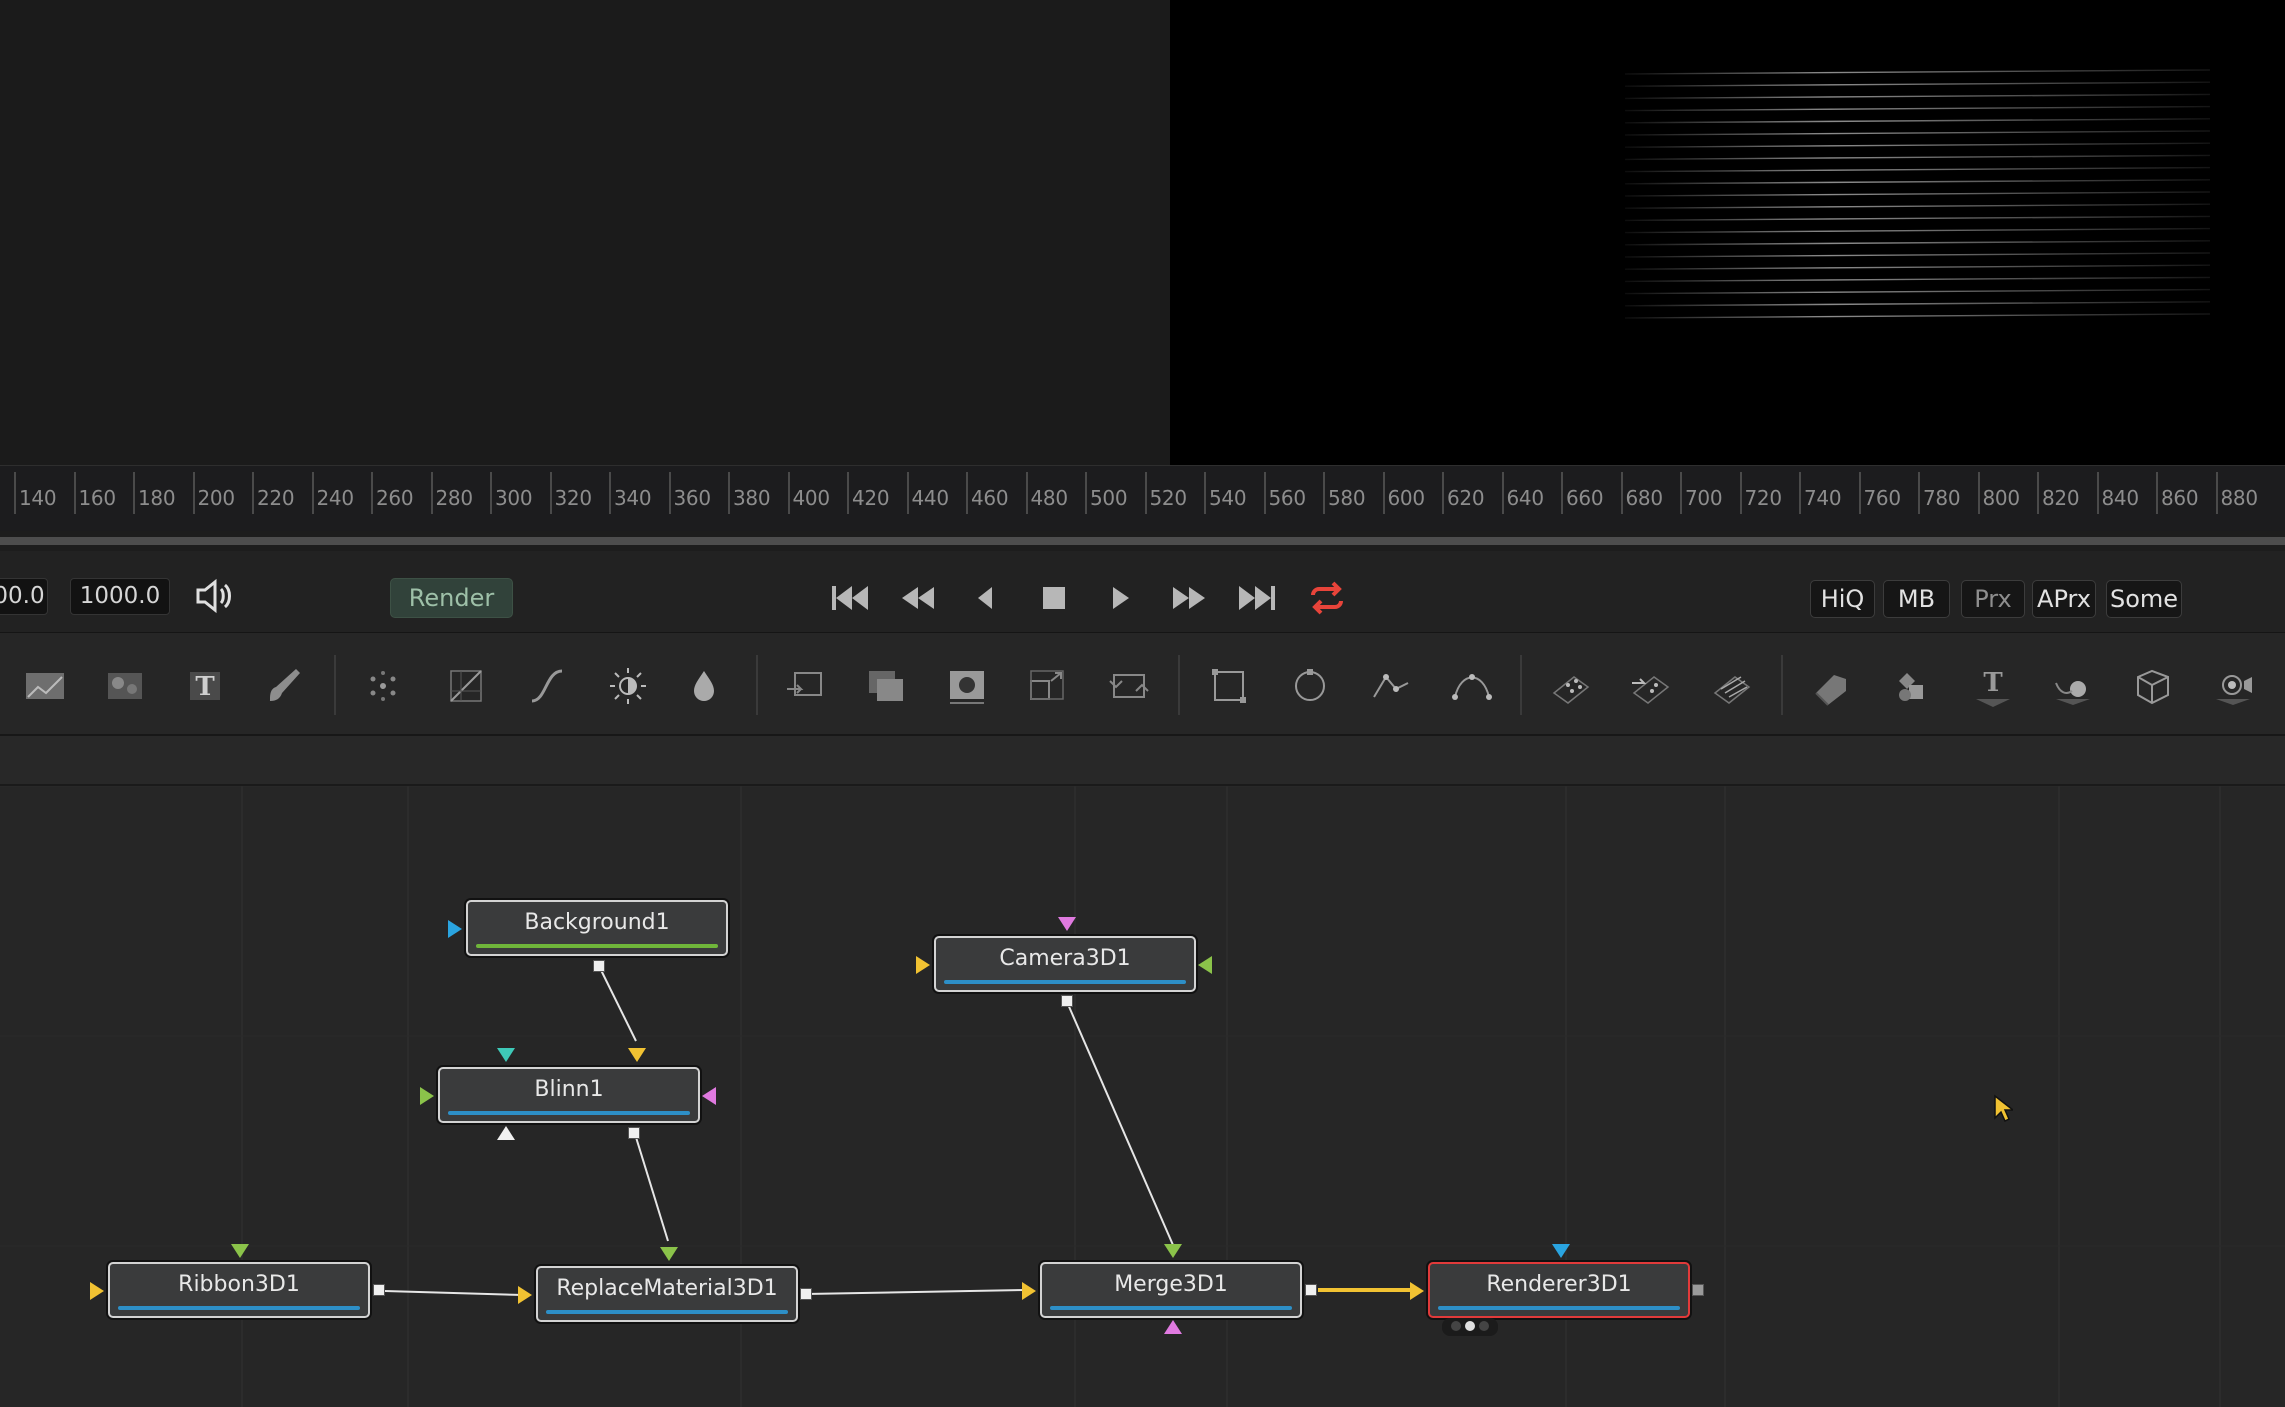  I want to click on audio-icon, so click(214, 596).